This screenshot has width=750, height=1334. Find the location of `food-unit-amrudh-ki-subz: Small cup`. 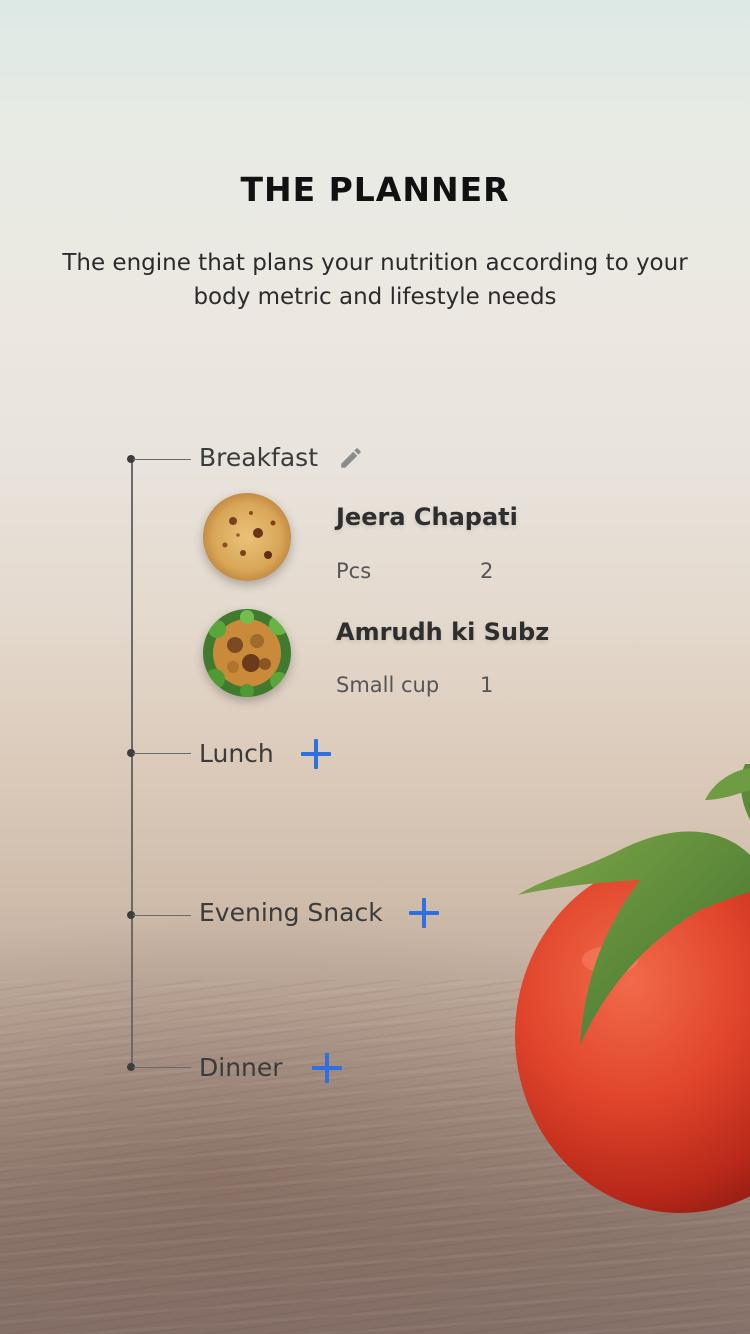

food-unit-amrudh-ki-subz: Small cup is located at coordinates (388, 685).